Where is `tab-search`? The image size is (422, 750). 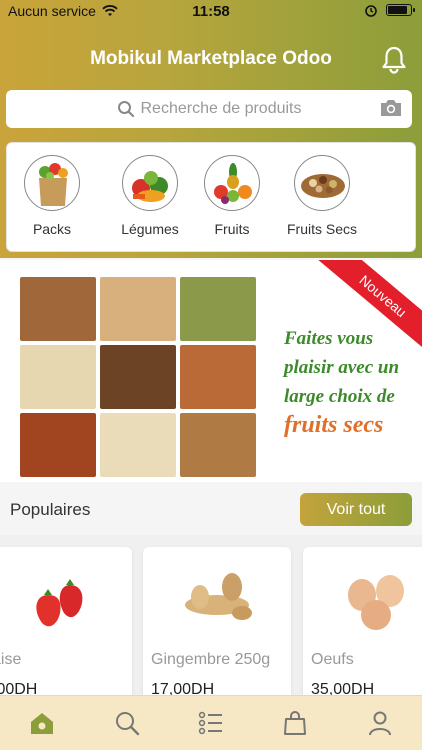
tab-search is located at coordinates (127, 723).